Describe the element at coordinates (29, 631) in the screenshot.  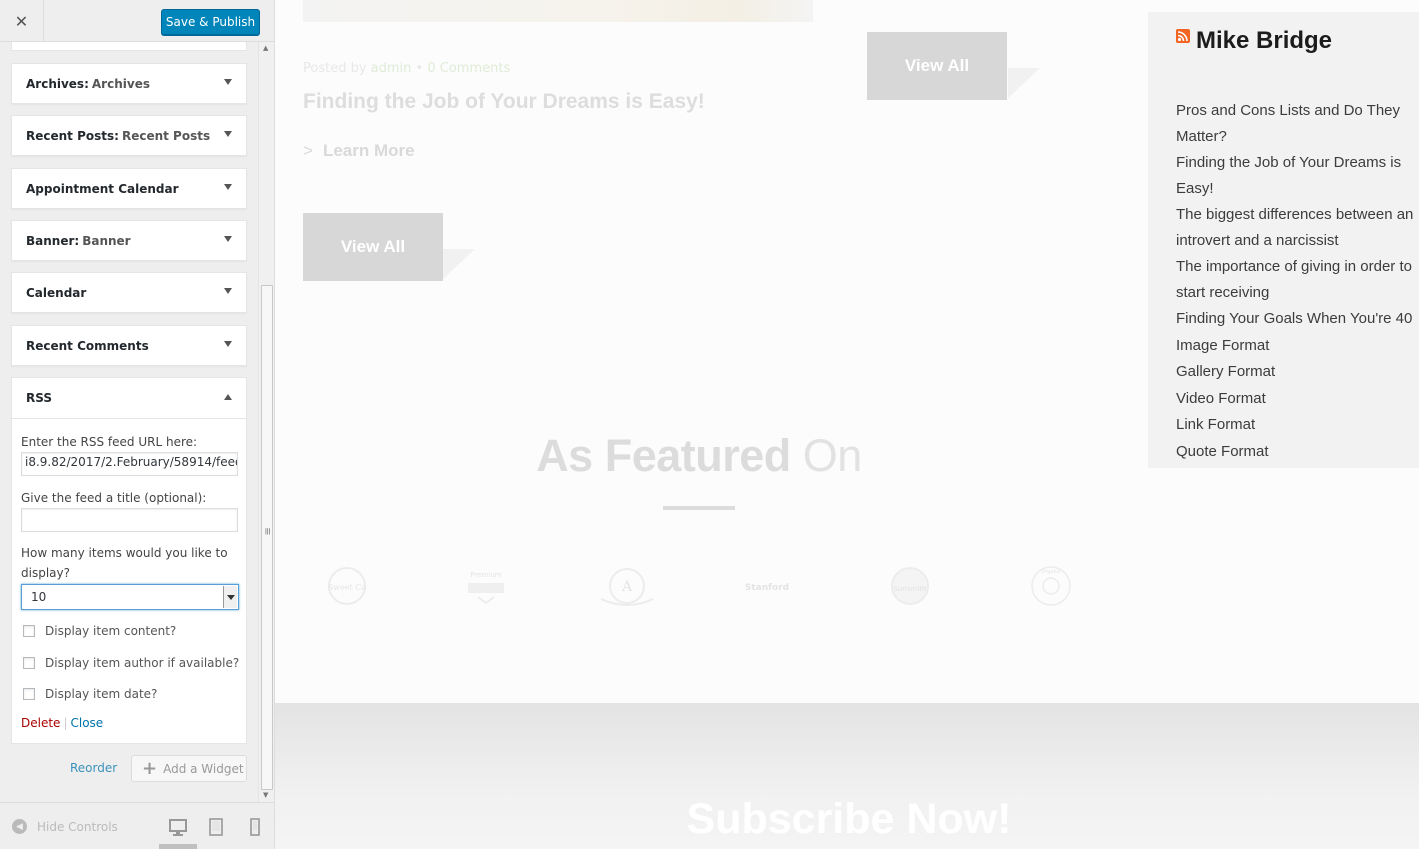
I see `display-content-checkbox` at that location.